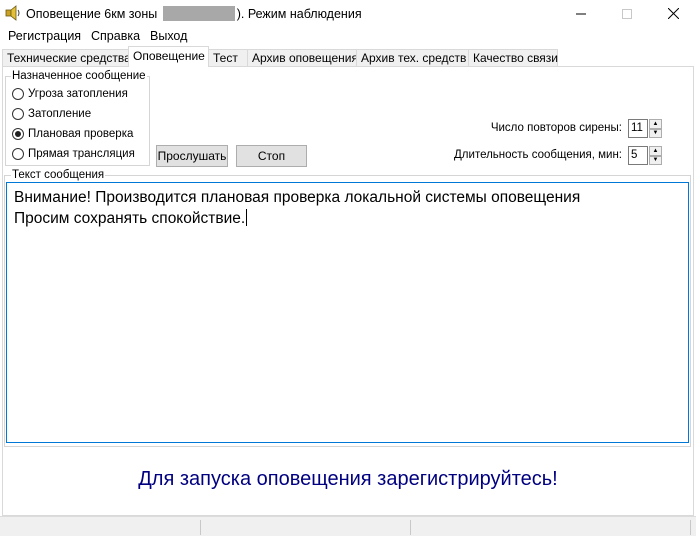 Image resolution: width=696 pixels, height=536 pixels. I want to click on message-line-2: Просим сохранять спокойствие., so click(130, 218).